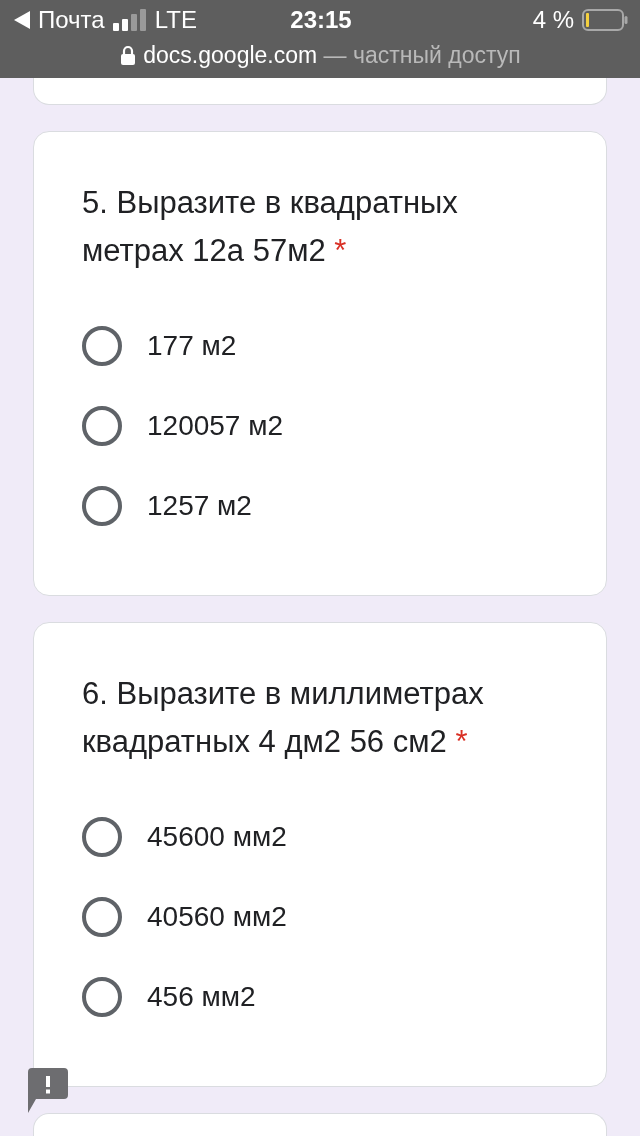 Image resolution: width=640 pixels, height=1136 pixels. I want to click on url-text: docs.google.com, so click(230, 55).